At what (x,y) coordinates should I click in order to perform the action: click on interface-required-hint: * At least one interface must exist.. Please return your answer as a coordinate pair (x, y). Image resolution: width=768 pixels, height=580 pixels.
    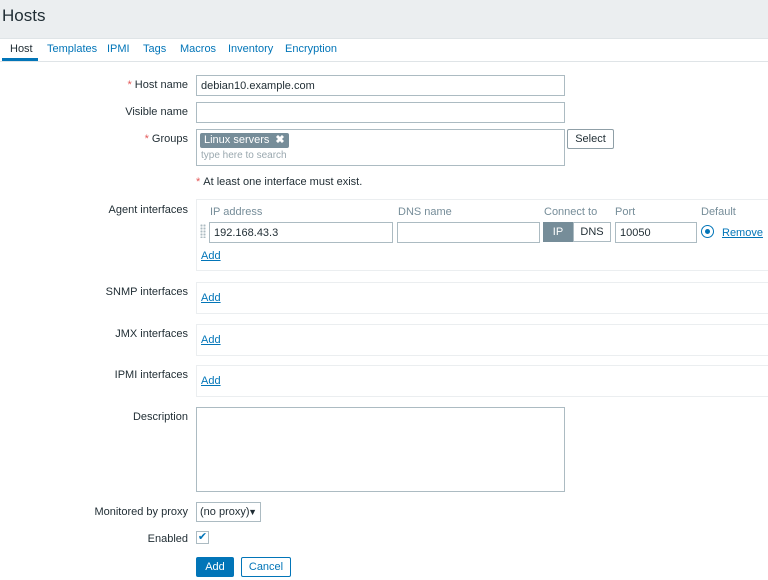
    Looking at the image, I should click on (279, 182).